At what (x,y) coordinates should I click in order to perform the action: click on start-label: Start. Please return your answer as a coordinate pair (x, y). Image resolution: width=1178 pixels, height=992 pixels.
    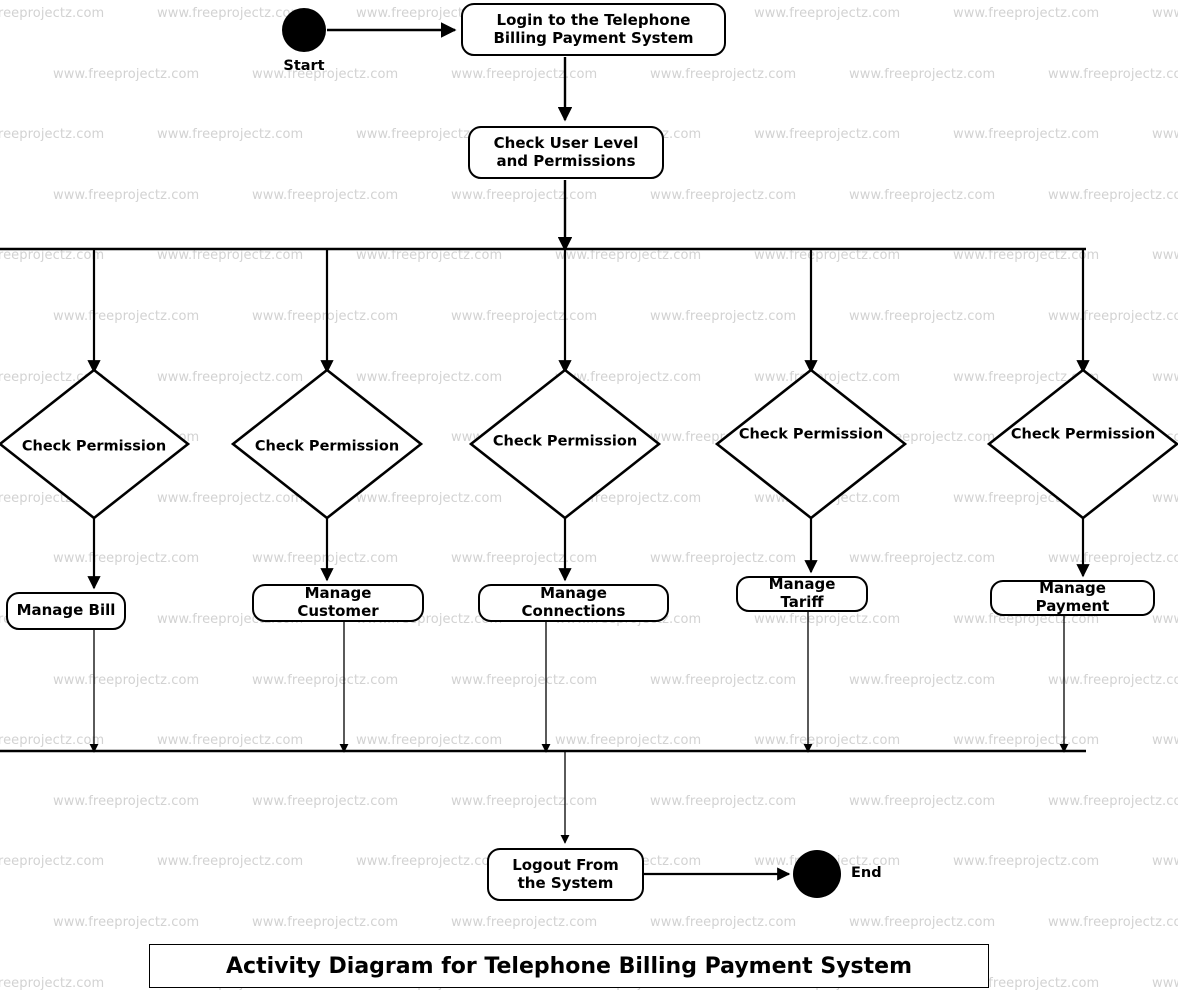
    Looking at the image, I should click on (304, 66).